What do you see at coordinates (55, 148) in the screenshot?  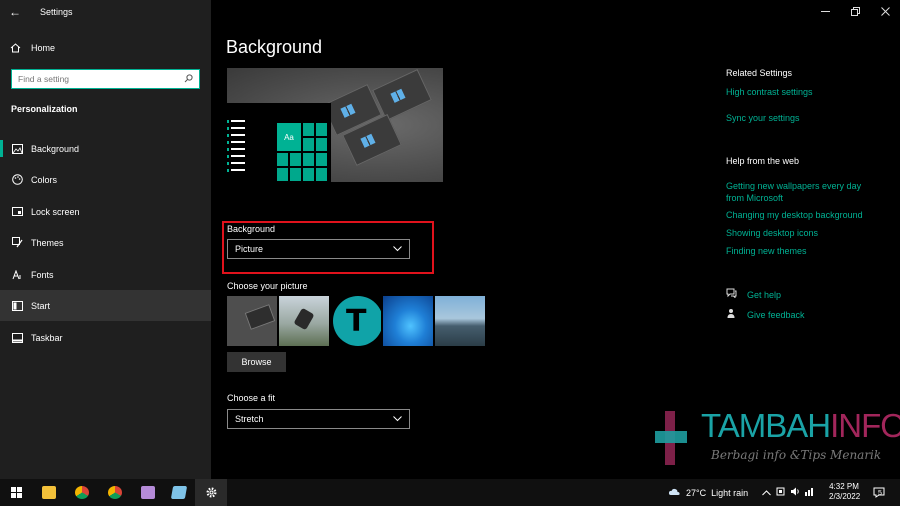 I see `sidebar-item-label: Background` at bounding box center [55, 148].